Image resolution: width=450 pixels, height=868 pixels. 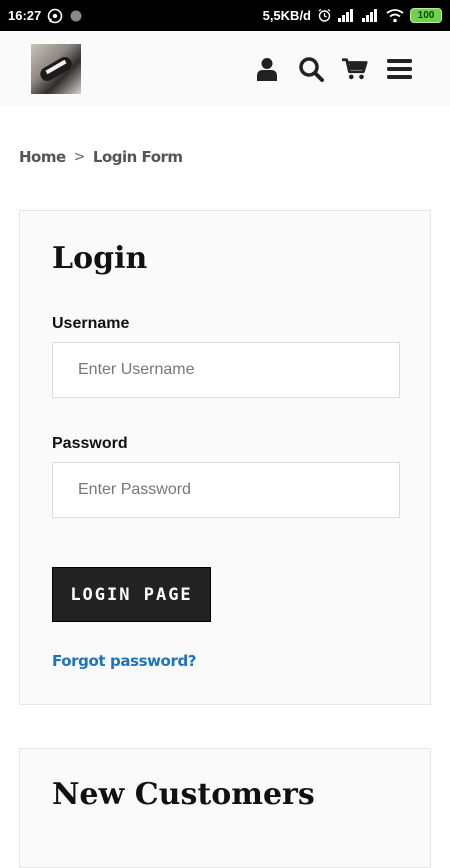 I want to click on forgot-password-link: Forgot password?, so click(x=124, y=661).